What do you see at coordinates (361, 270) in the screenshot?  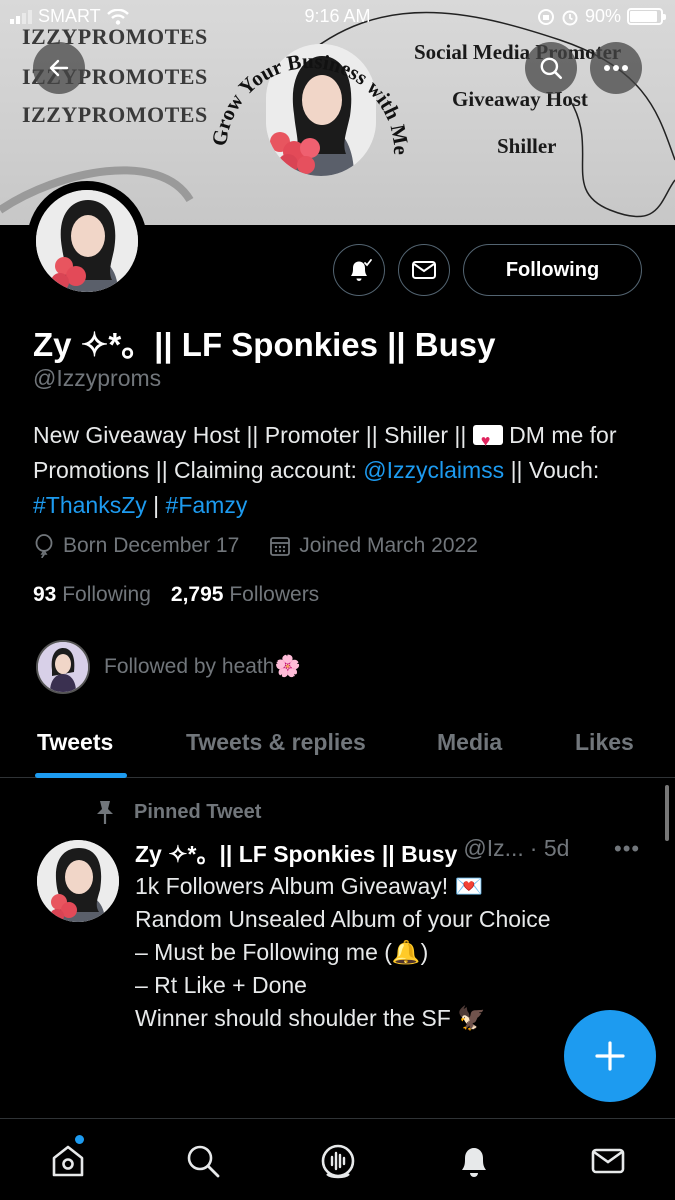 I see `bell-check-icon` at bounding box center [361, 270].